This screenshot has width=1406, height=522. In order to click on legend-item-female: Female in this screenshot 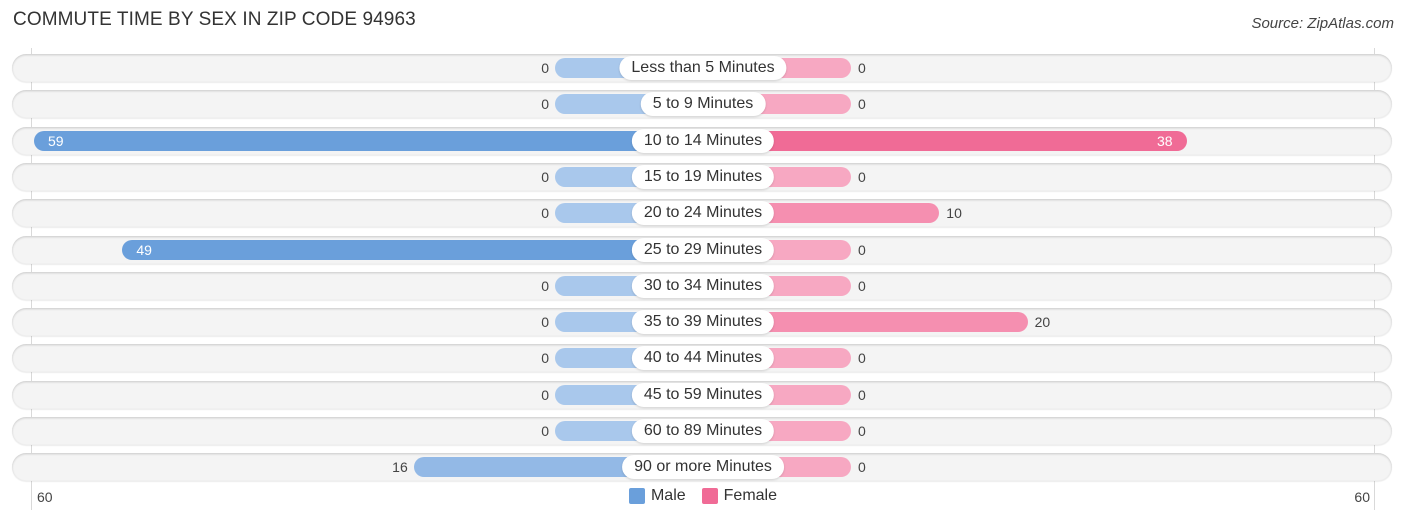, I will do `click(739, 496)`.